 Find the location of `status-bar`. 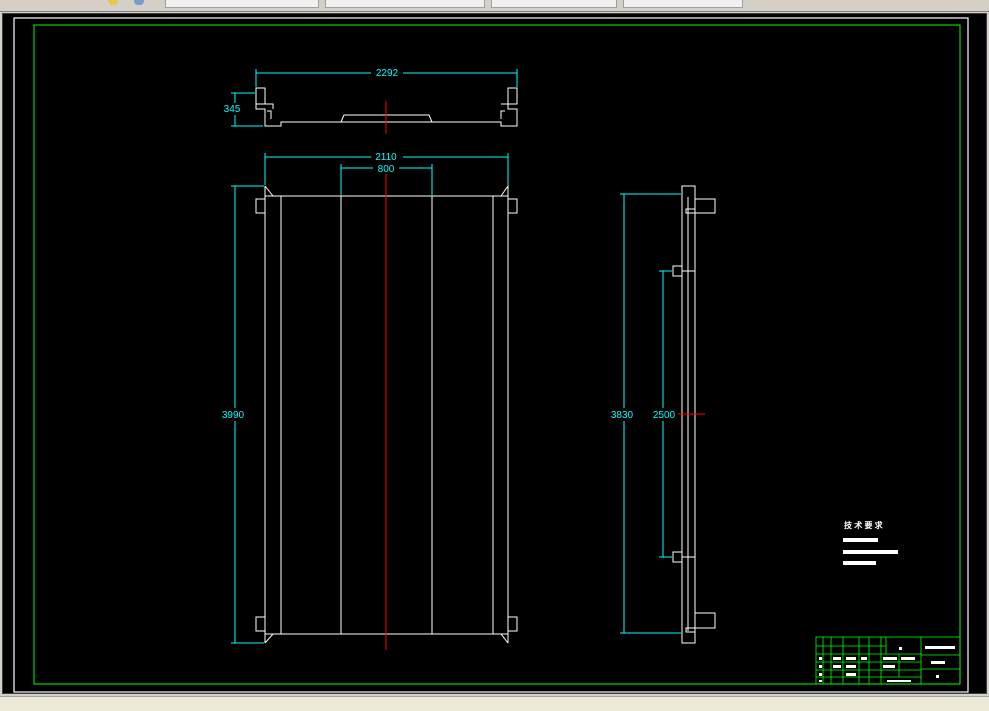

status-bar is located at coordinates (494, 703).